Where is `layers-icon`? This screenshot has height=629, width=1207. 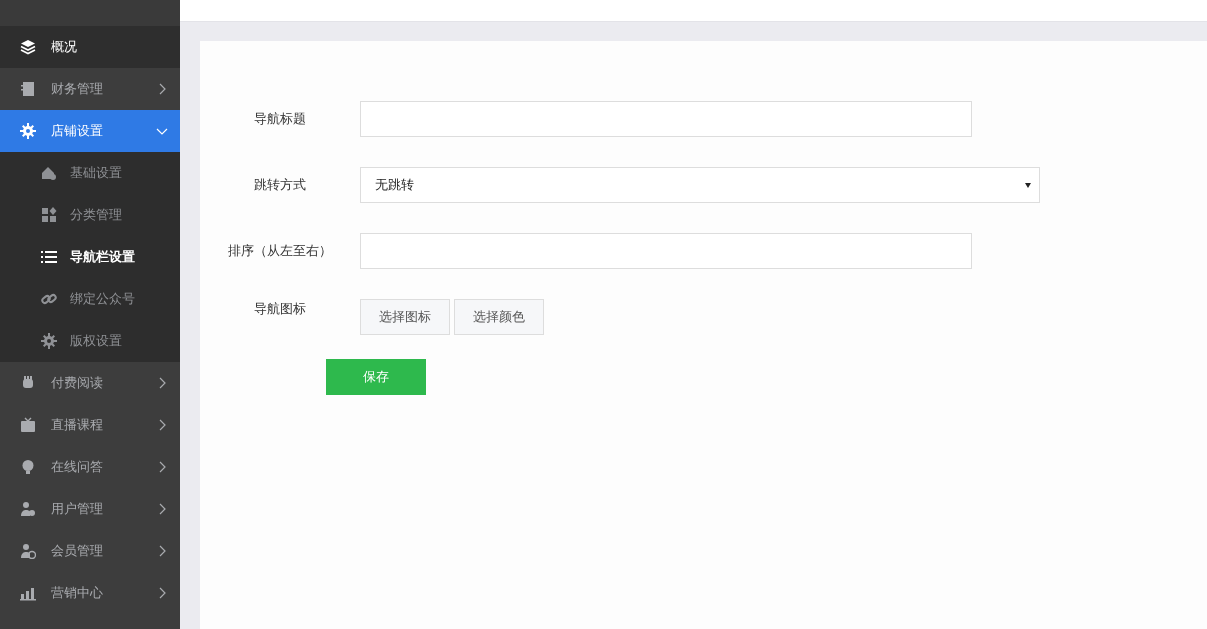 layers-icon is located at coordinates (28, 47).